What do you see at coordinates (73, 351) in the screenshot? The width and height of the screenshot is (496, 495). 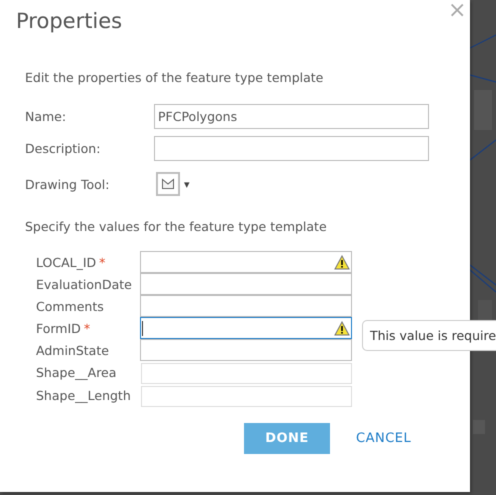 I see `attribute-label: AdminState` at bounding box center [73, 351].